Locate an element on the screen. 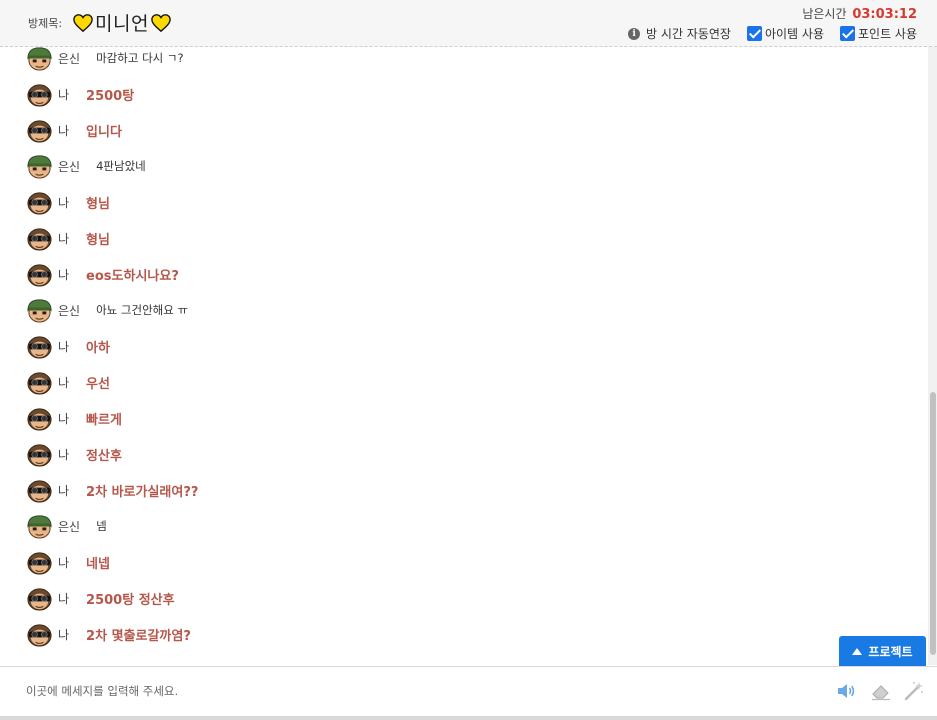  auto-extend-label: 방 시간 자동연장 is located at coordinates (688, 34).